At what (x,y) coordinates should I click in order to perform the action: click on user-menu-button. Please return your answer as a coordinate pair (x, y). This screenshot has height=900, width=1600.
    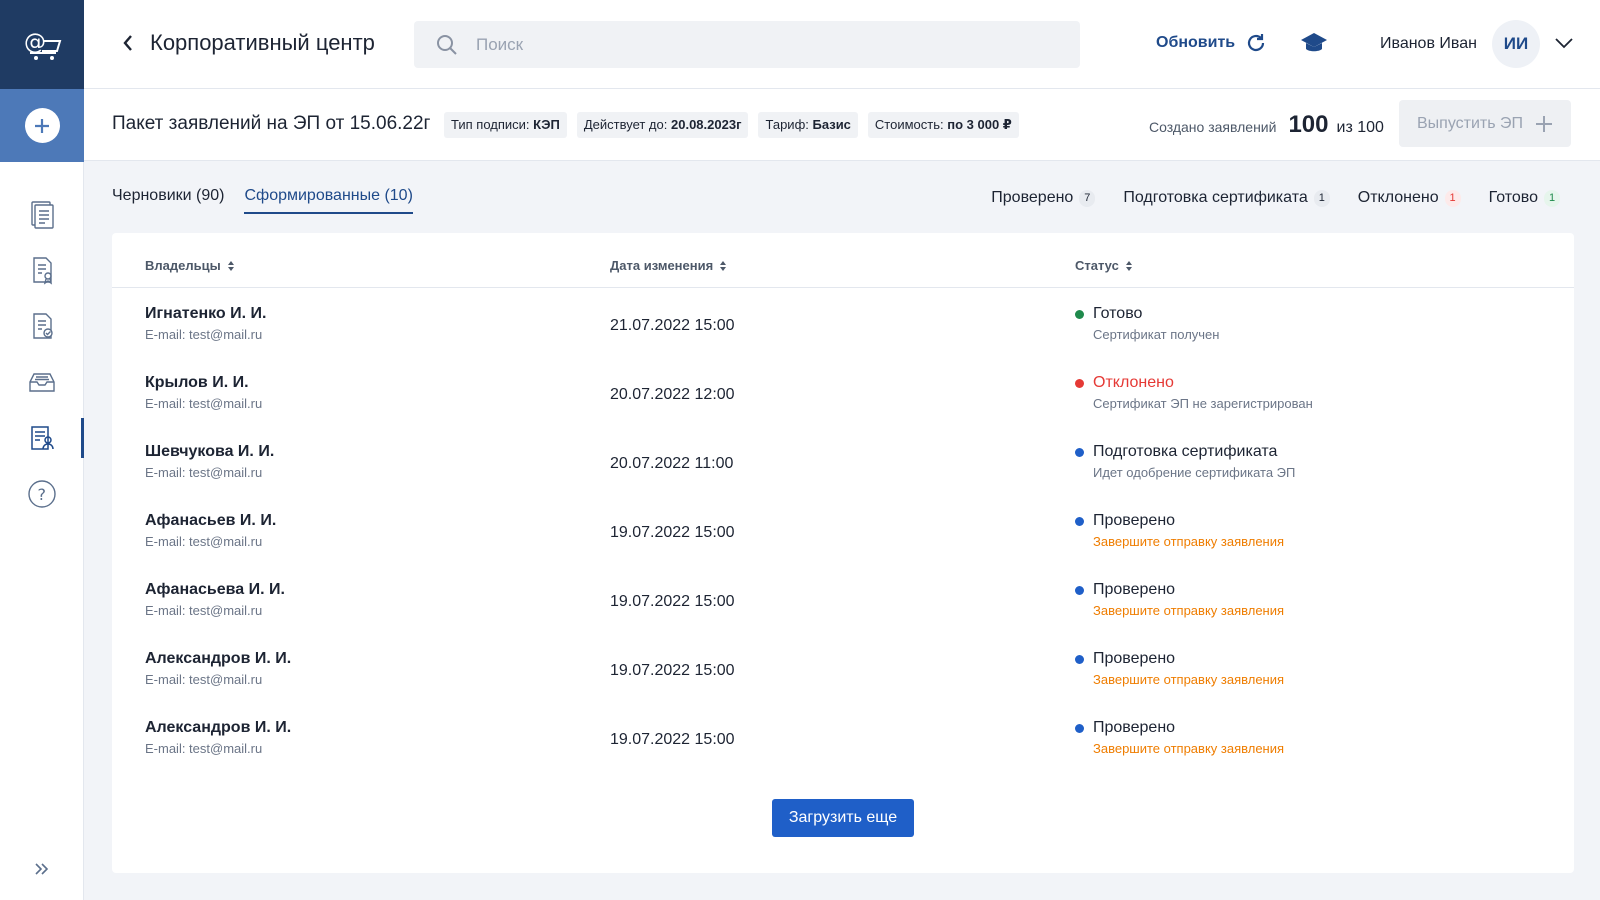
    Looking at the image, I should click on (1564, 45).